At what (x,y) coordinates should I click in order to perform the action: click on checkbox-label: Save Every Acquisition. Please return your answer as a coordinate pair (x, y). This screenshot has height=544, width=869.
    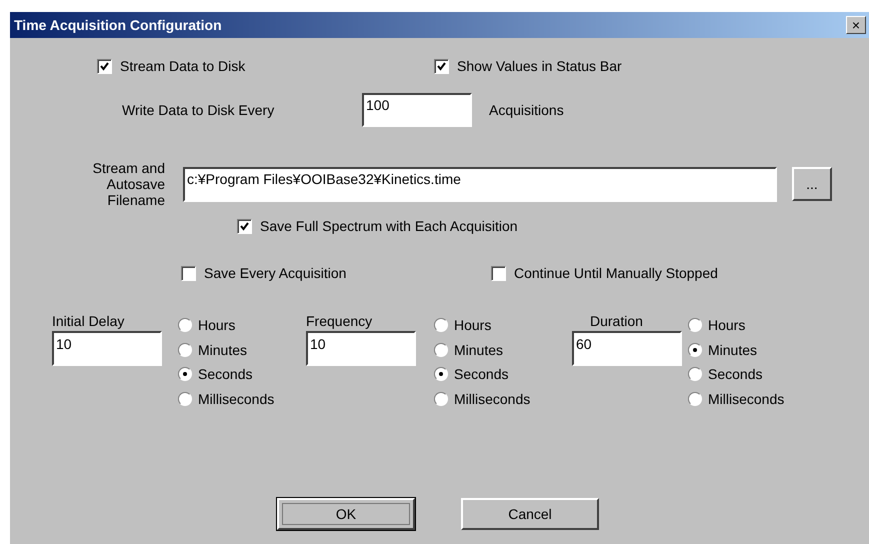
    Looking at the image, I should click on (275, 273).